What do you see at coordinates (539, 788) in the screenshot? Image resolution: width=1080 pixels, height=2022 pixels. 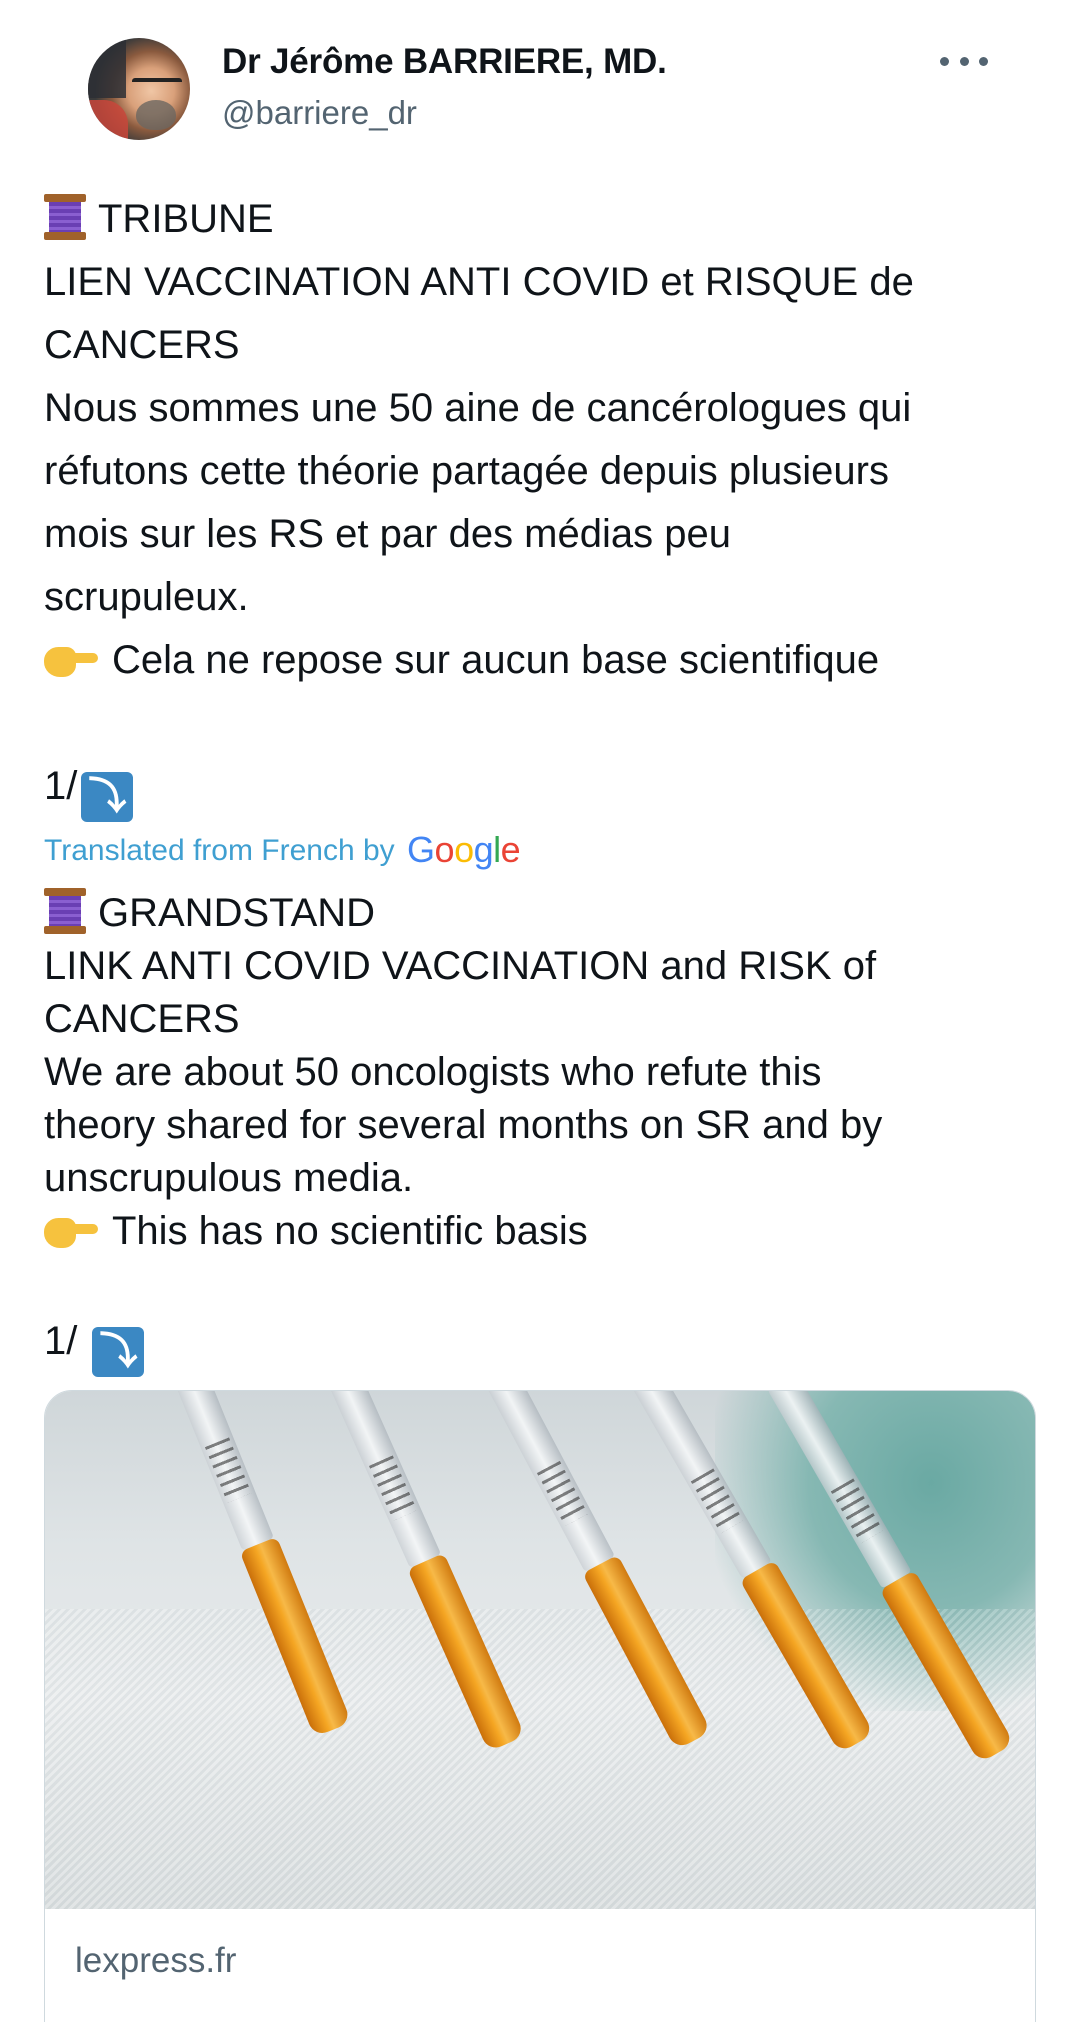 I see `thread-marker: 1/⤵` at bounding box center [539, 788].